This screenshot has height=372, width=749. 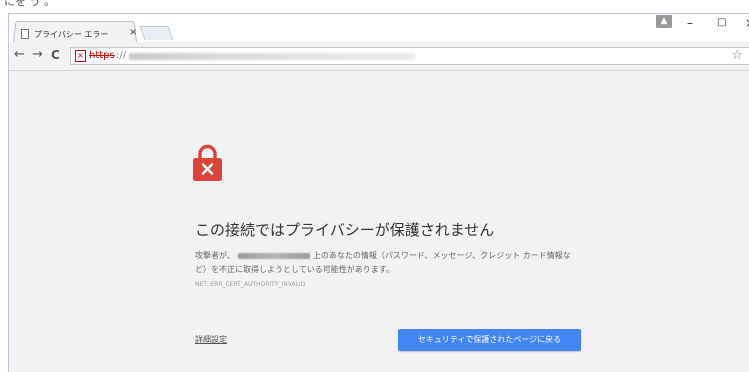 I want to click on bookmark-star-icon: ☆, so click(x=737, y=55).